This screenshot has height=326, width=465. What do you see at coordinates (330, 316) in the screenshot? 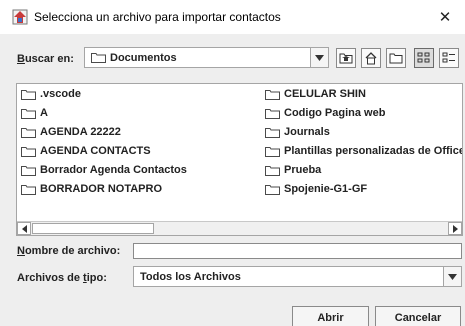
I see `open-button: Abrir` at bounding box center [330, 316].